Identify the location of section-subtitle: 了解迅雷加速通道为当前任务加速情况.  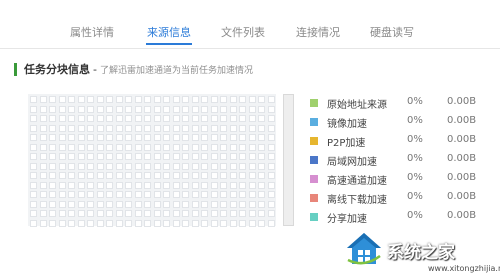
(176, 70).